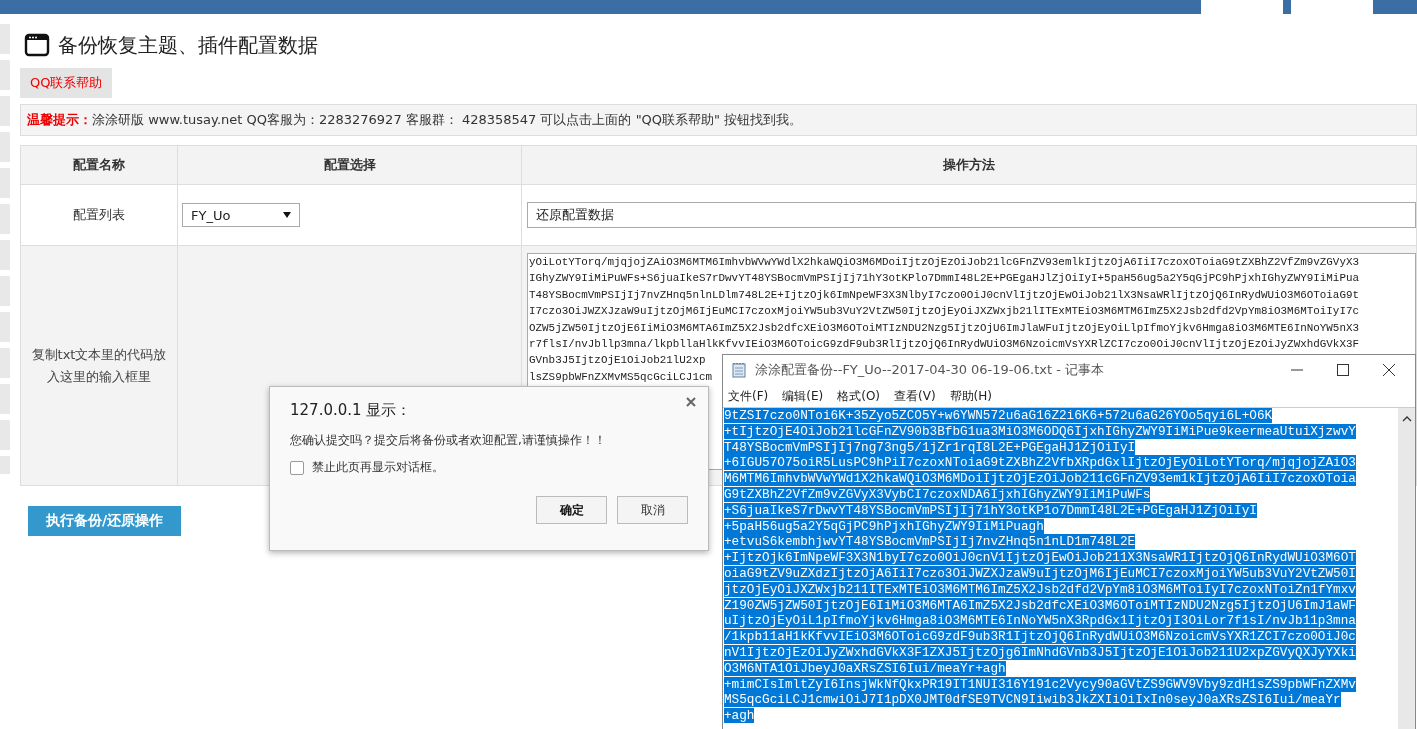 This screenshot has height=729, width=1417. Describe the element at coordinates (571, 510) in the screenshot. I see `dialog-button: 确定` at that location.